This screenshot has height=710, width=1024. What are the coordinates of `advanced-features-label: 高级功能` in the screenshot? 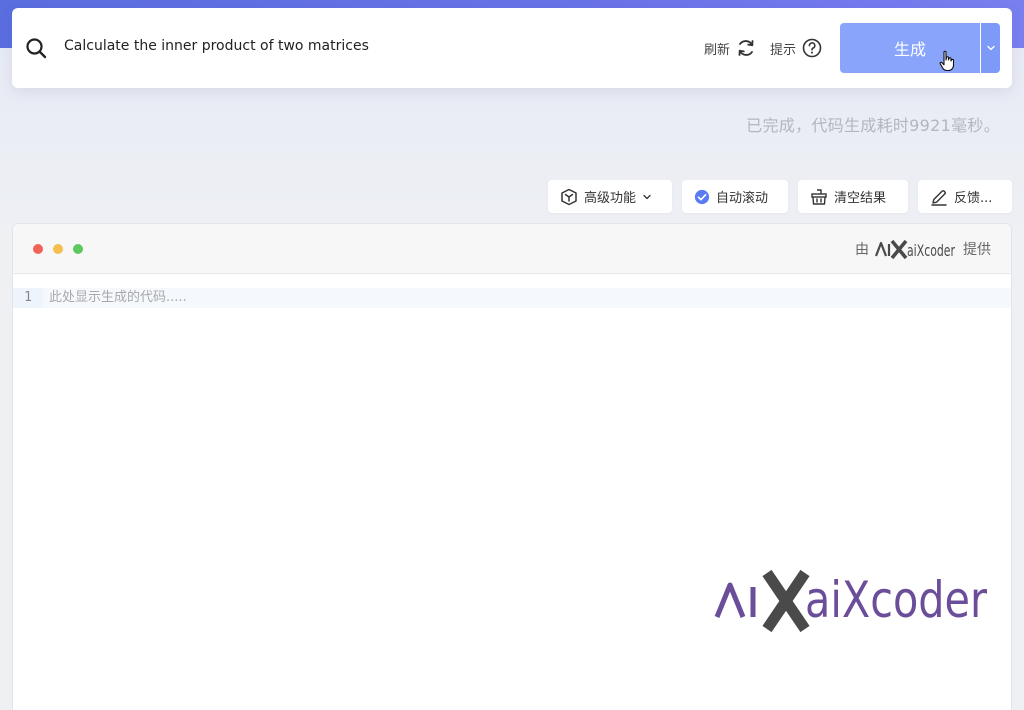 It's located at (610, 198).